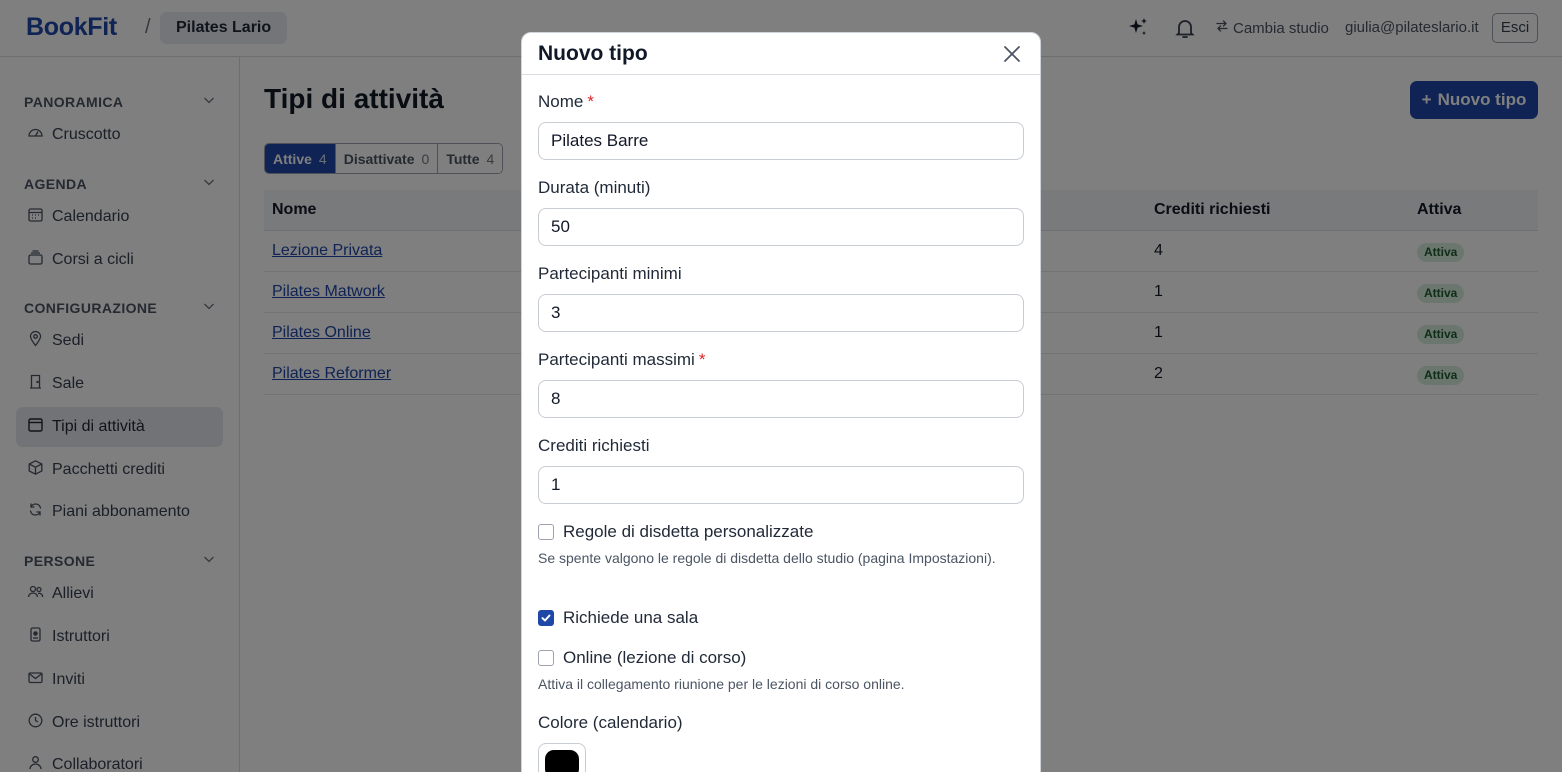 This screenshot has width=1562, height=772. Describe the element at coordinates (561, 101) in the screenshot. I see `name-label-text: Nome` at that location.